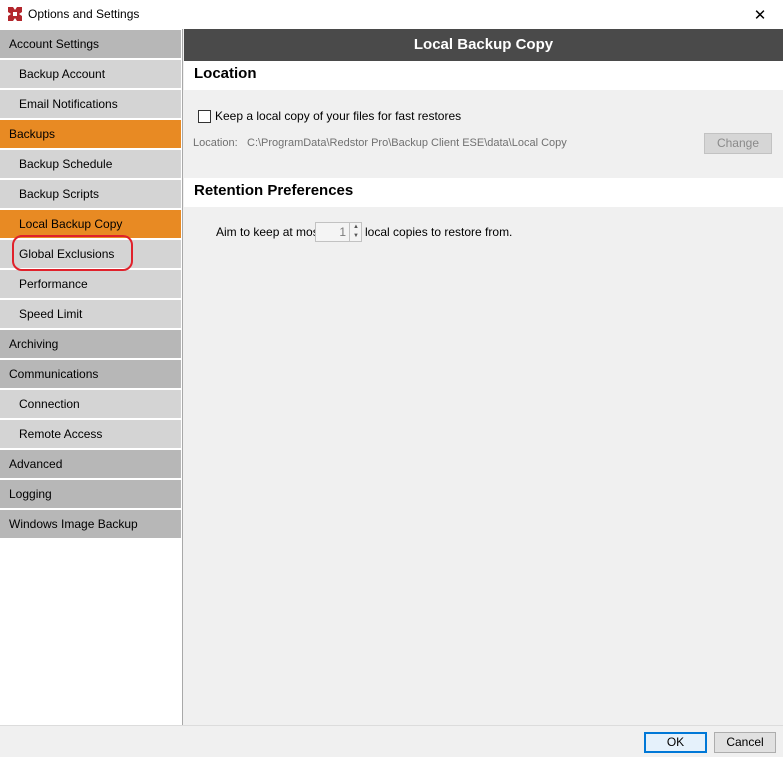 The image size is (783, 757). What do you see at coordinates (745, 742) in the screenshot?
I see `cancel-button: Cancel` at bounding box center [745, 742].